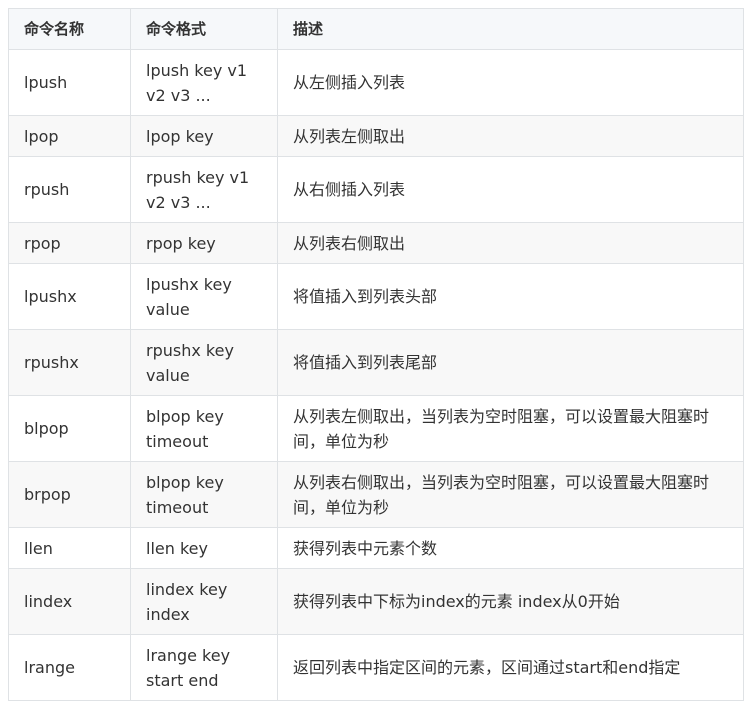 The width and height of the screenshot is (756, 721). What do you see at coordinates (69, 243) in the screenshot?
I see `command-name-cell: rpop` at bounding box center [69, 243].